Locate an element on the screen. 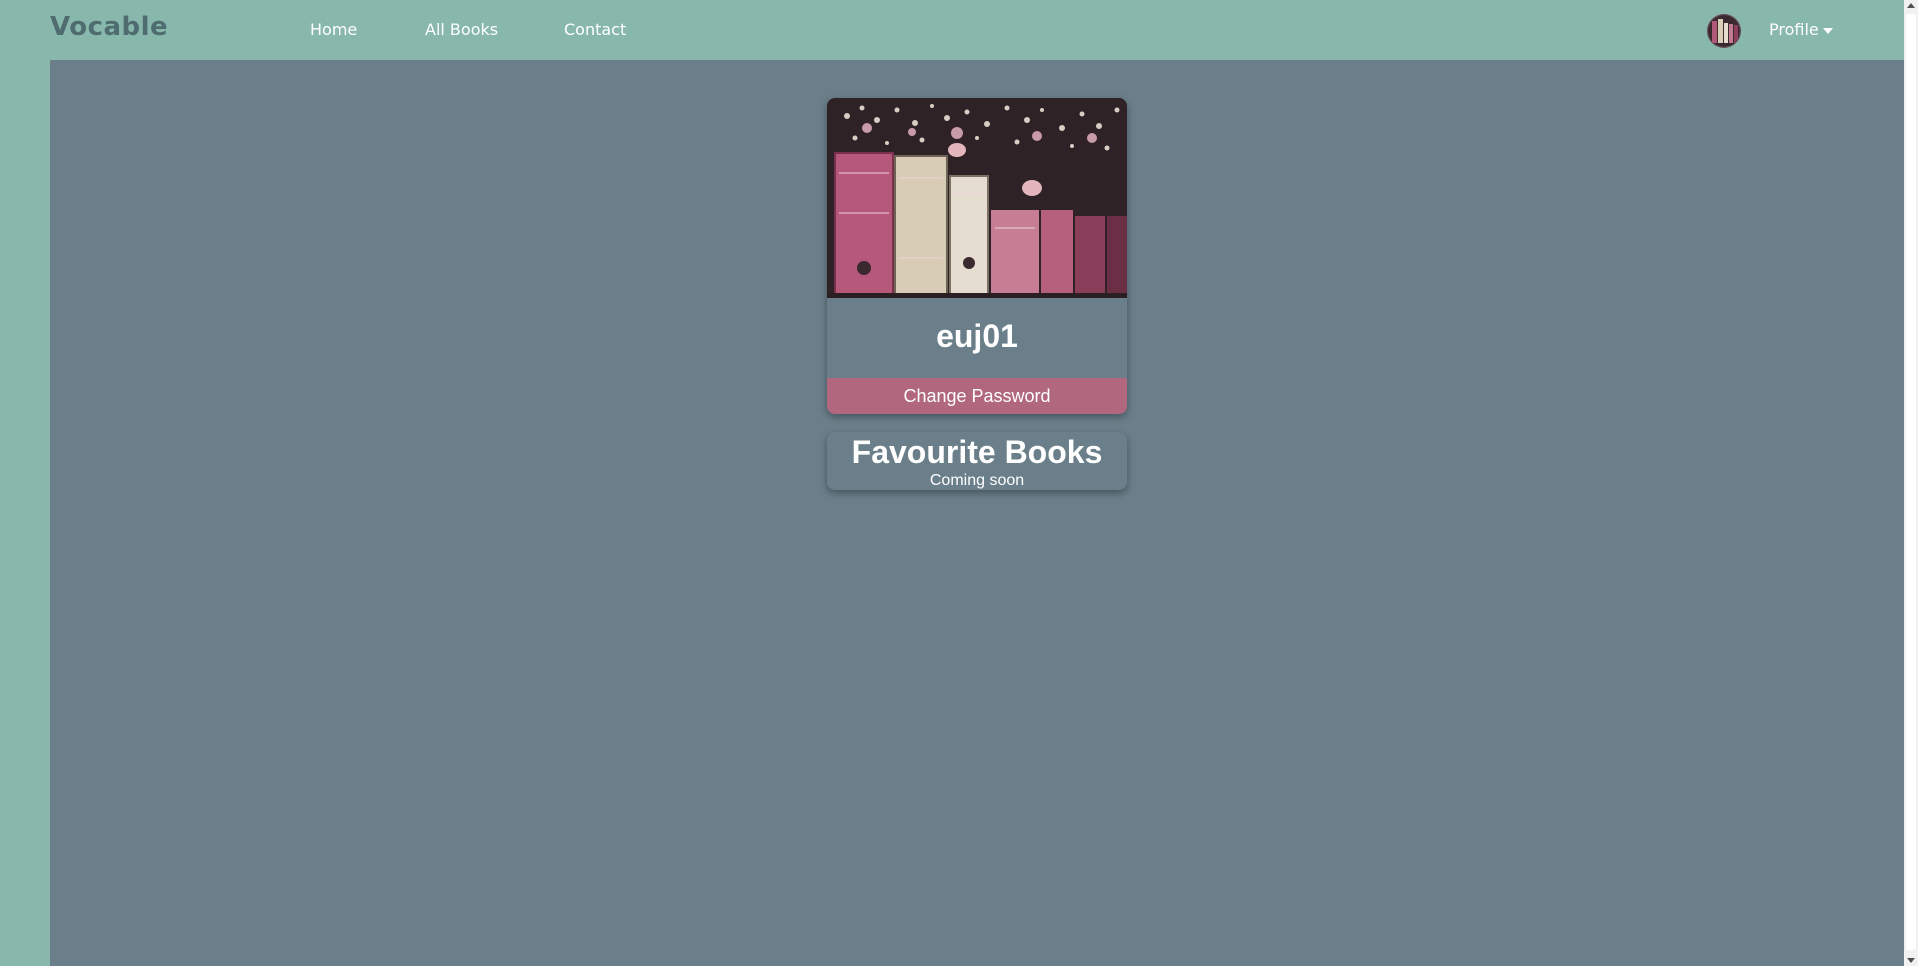 The width and height of the screenshot is (1918, 966). change-password-button: Change Password is located at coordinates (977, 396).